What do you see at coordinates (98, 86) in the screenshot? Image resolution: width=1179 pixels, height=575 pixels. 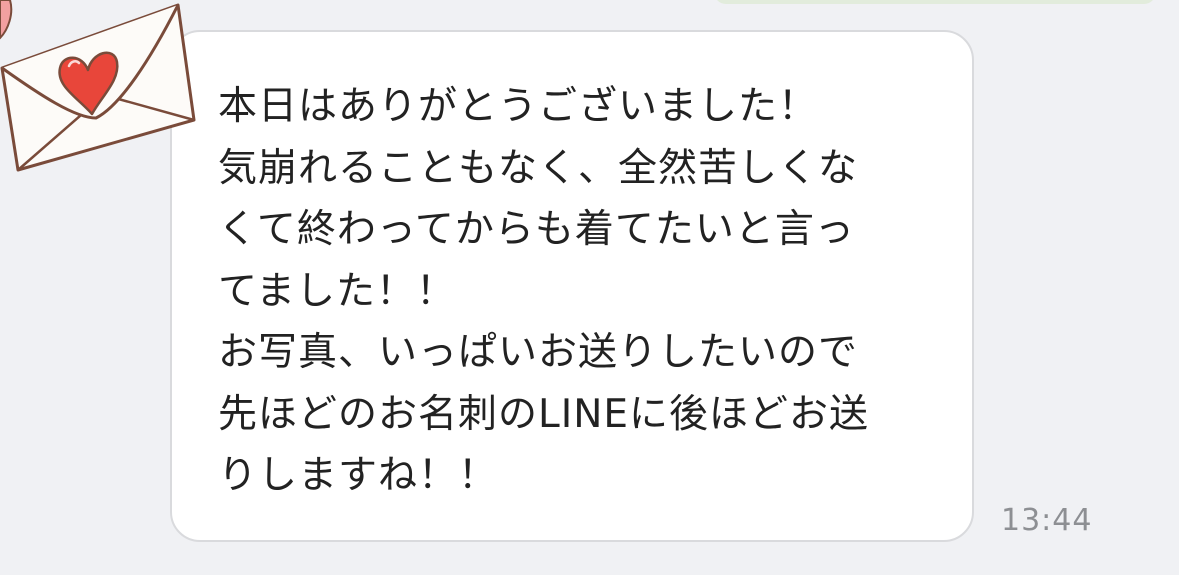 I see `envelope-heart-icon` at bounding box center [98, 86].